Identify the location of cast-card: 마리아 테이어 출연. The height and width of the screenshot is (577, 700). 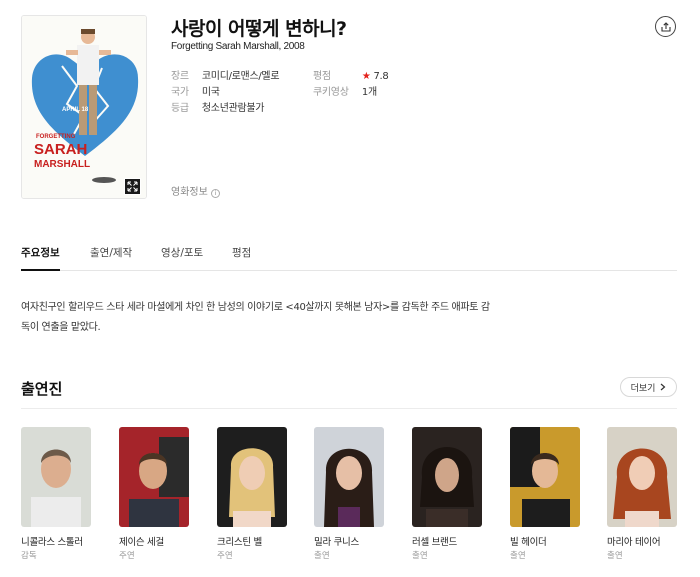
(642, 494).